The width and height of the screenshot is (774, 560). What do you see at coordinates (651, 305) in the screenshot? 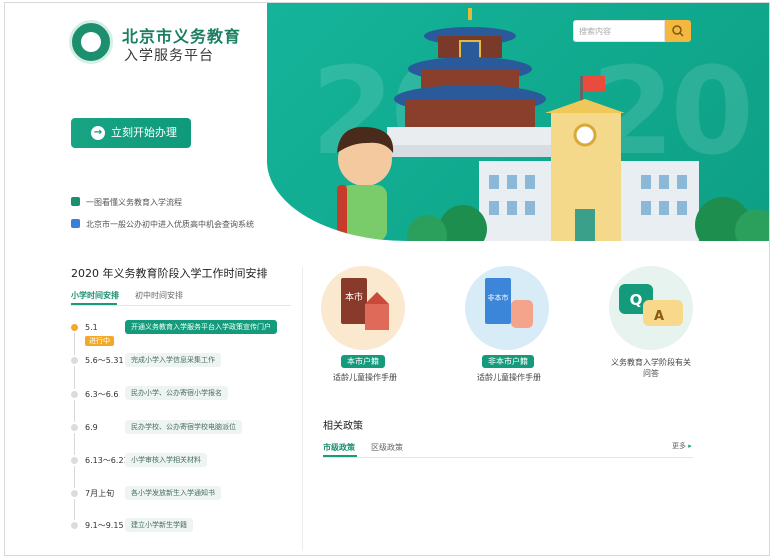
I see `qa-icon: Q A` at bounding box center [651, 305].